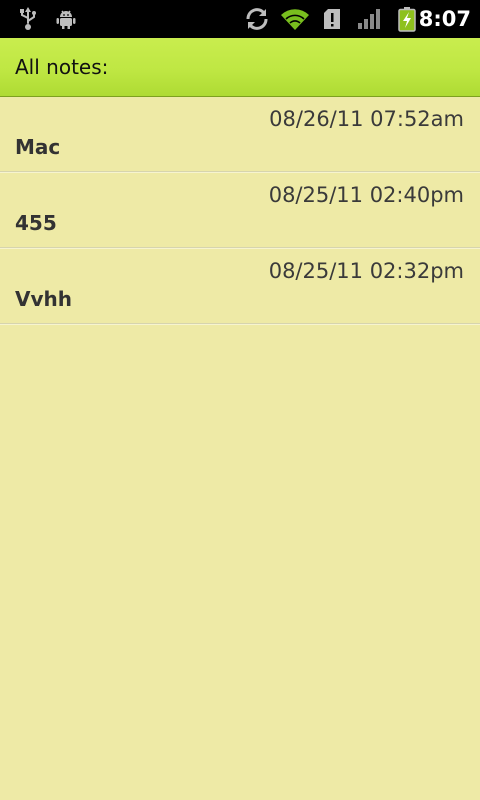 This screenshot has width=480, height=800. Describe the element at coordinates (370, 19) in the screenshot. I see `signal-icon` at that location.